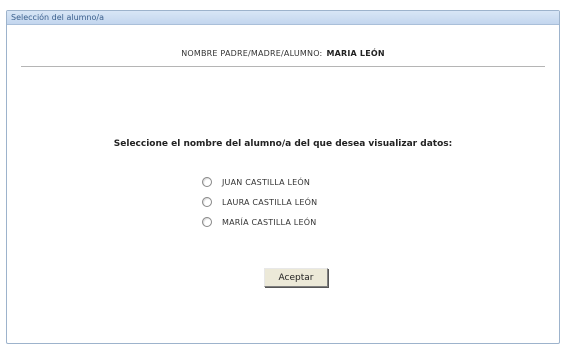 Image resolution: width=568 pixels, height=347 pixels. I want to click on divider, so click(283, 66).